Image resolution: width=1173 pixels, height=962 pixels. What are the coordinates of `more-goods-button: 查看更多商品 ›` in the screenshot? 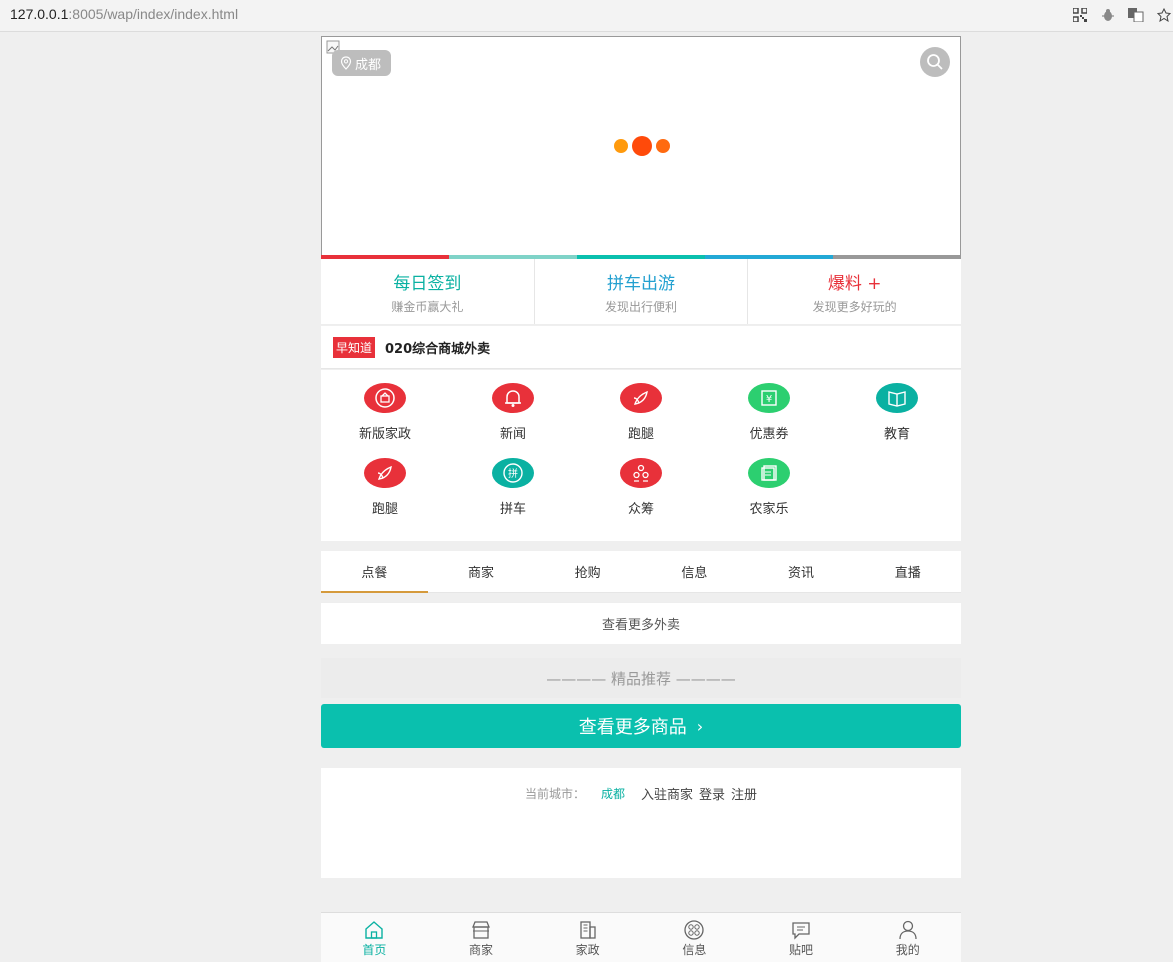 It's located at (641, 726).